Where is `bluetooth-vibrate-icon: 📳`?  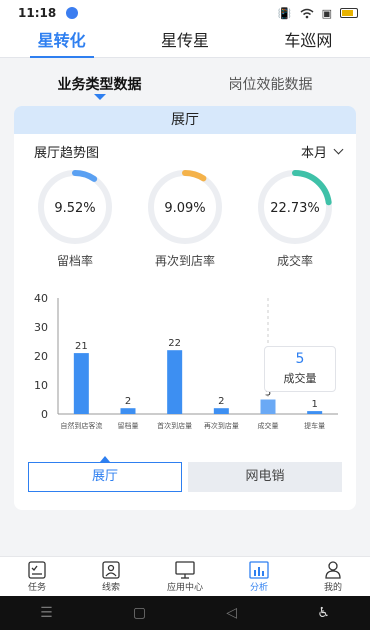
bluetooth-vibrate-icon: 📳 is located at coordinates (284, 13).